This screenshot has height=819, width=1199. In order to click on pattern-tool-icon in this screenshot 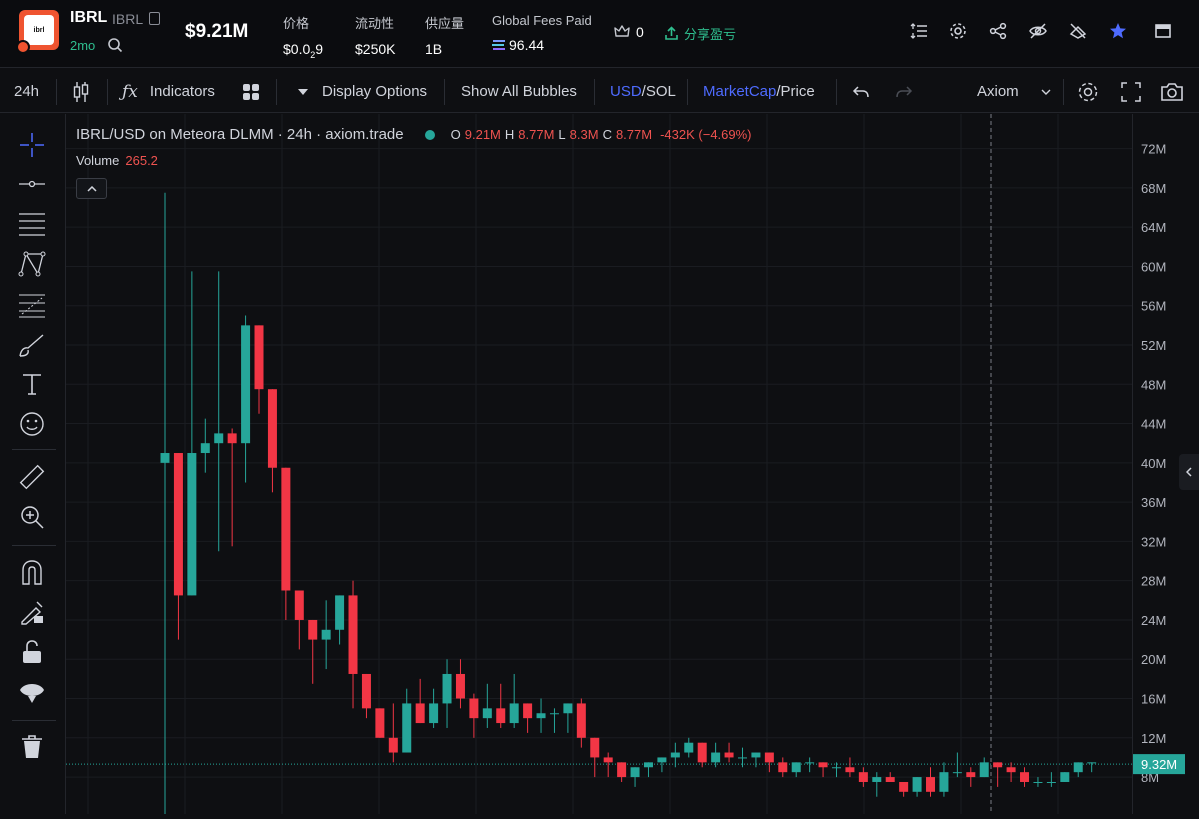, I will do `click(32, 264)`.